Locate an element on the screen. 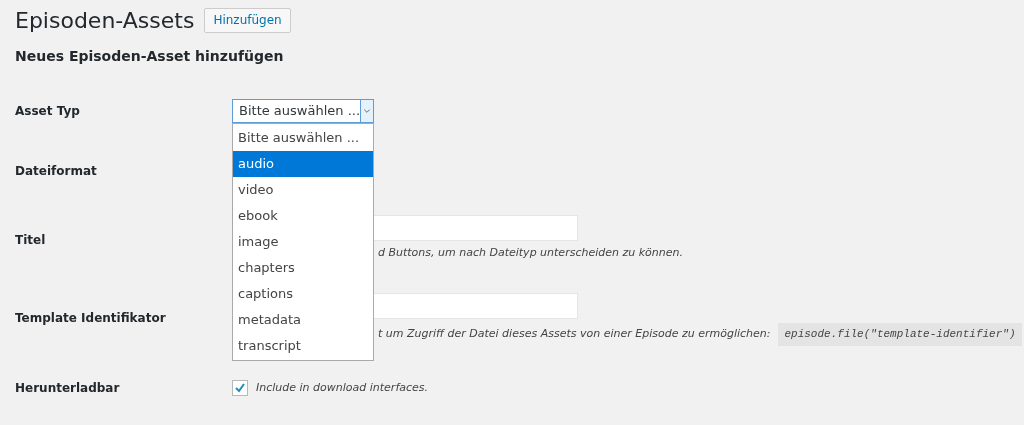 This screenshot has height=425, width=1024. dropdown-option: image is located at coordinates (303, 242).